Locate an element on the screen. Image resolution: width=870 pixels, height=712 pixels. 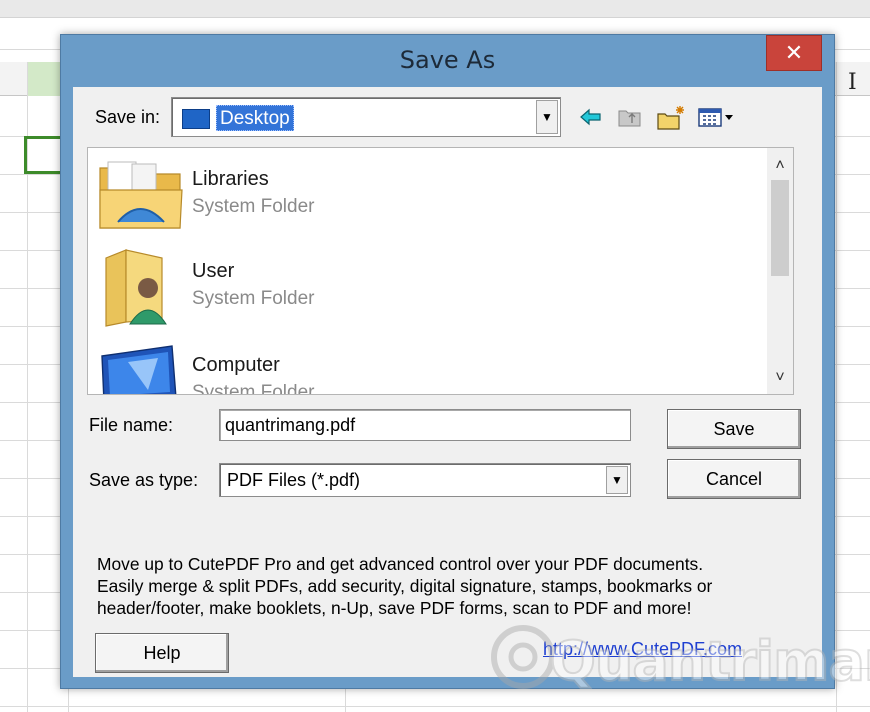
app-top-bar is located at coordinates (435, 9).